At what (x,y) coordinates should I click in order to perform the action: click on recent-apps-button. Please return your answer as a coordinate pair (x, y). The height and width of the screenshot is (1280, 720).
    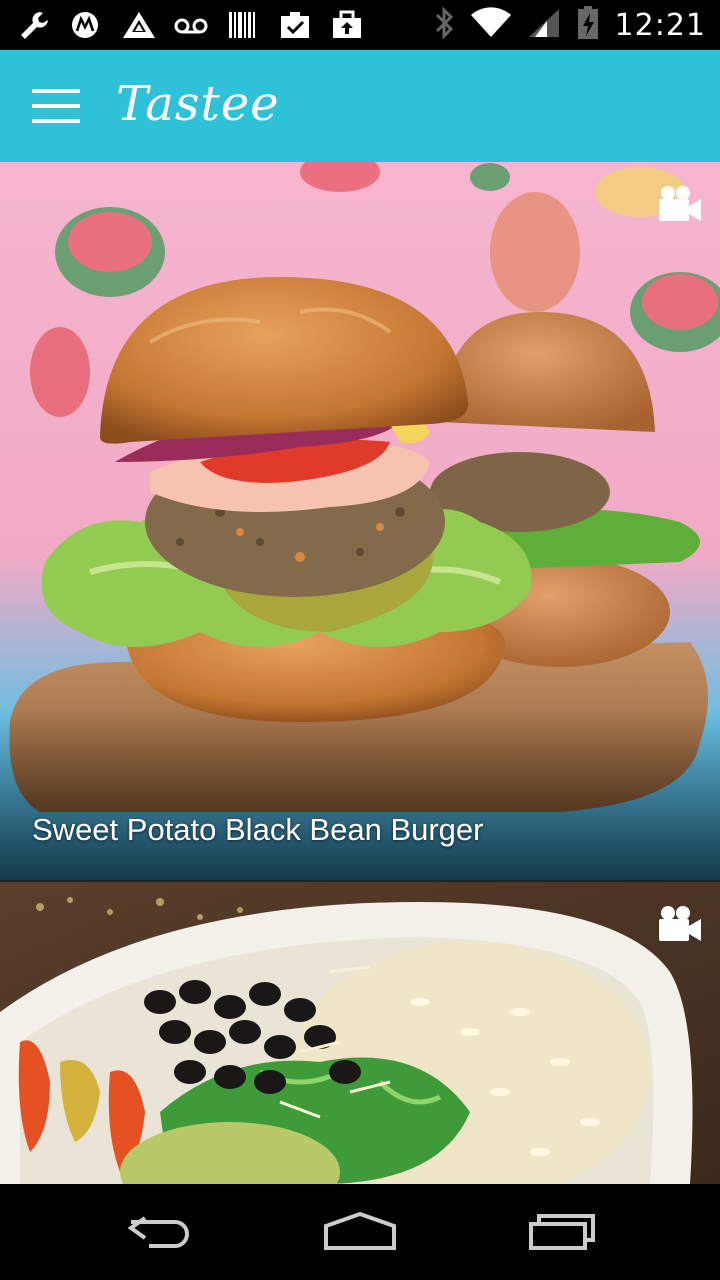
    Looking at the image, I should click on (562, 1232).